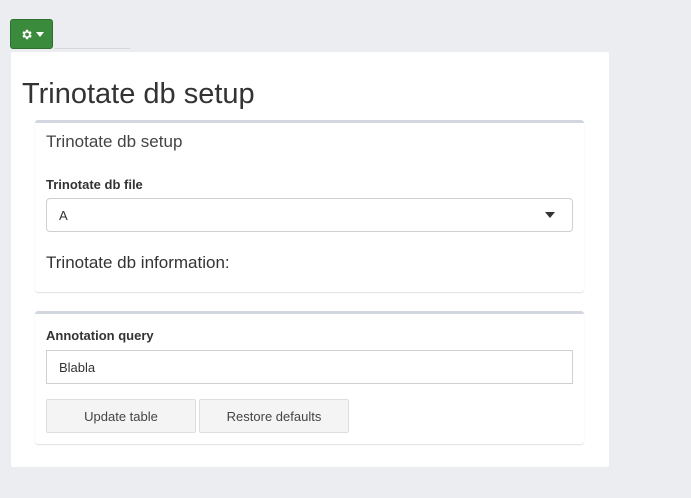 The height and width of the screenshot is (498, 691). What do you see at coordinates (309, 215) in the screenshot?
I see `db-file-select: A` at bounding box center [309, 215].